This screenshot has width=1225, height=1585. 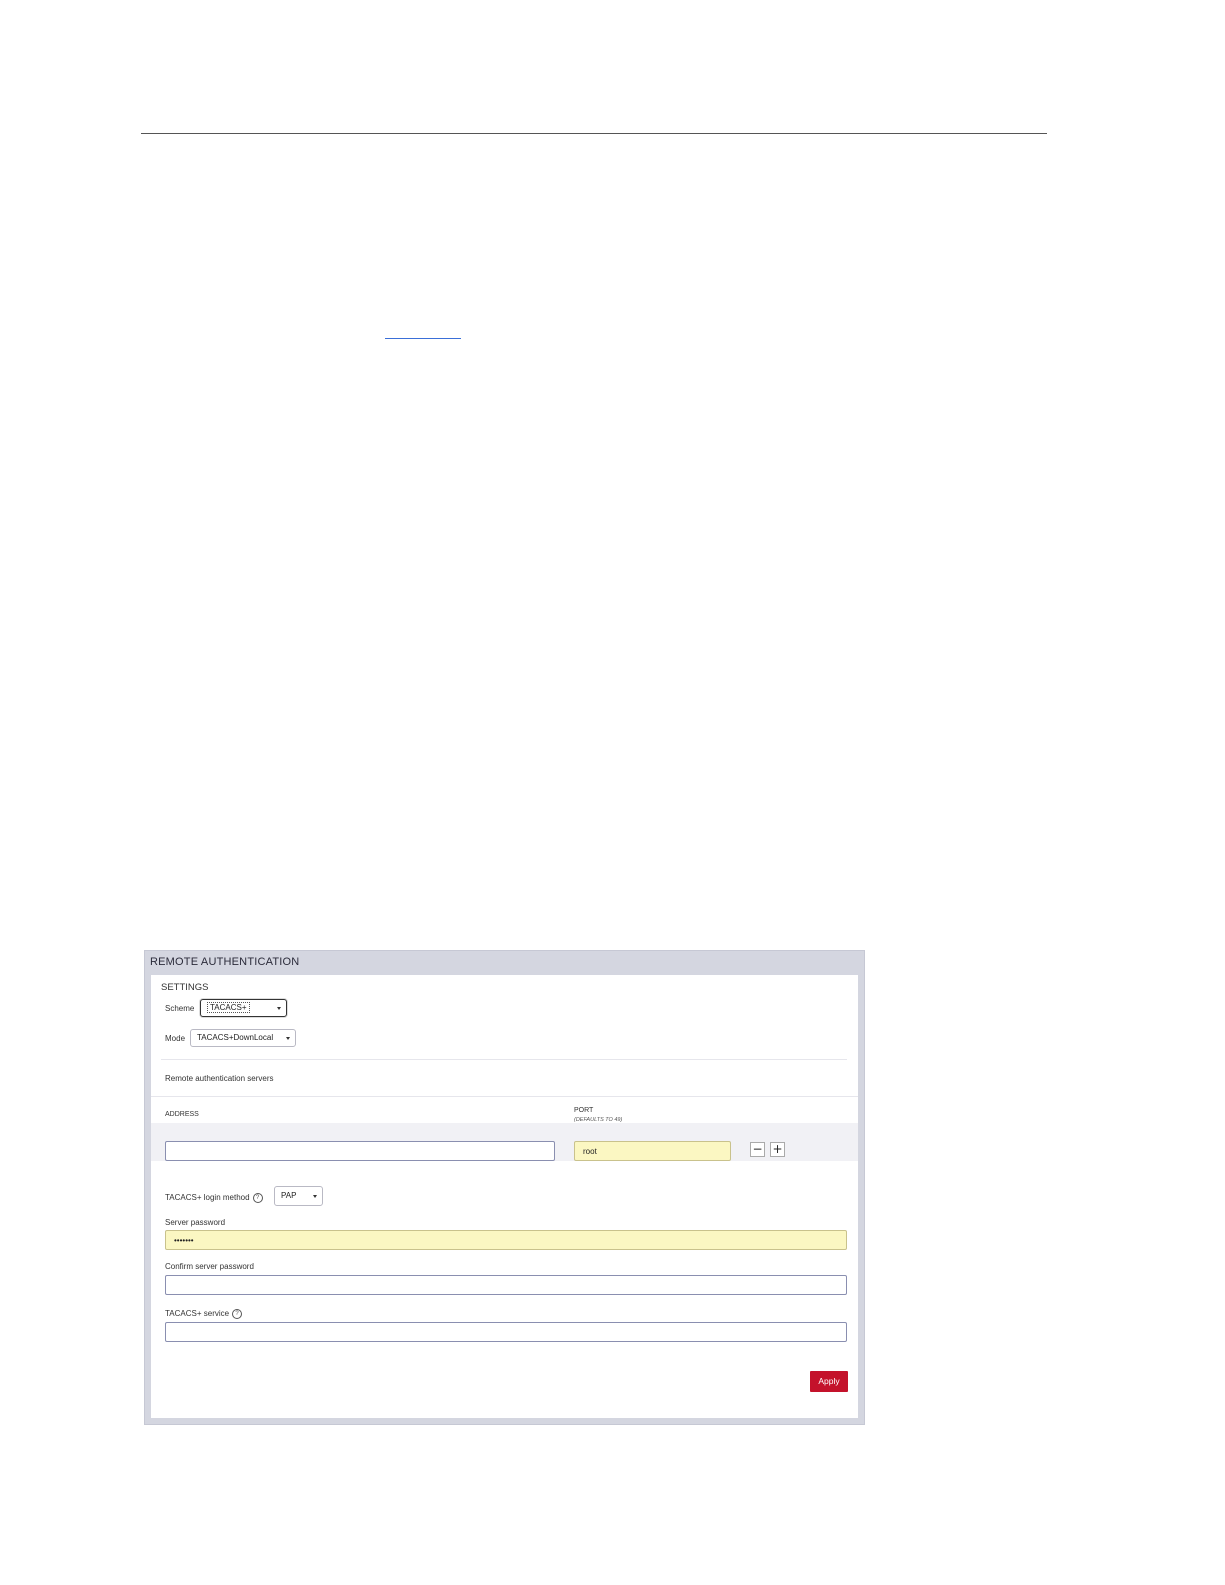 What do you see at coordinates (219, 1078) in the screenshot?
I see `servers-heading: Remote authentication servers` at bounding box center [219, 1078].